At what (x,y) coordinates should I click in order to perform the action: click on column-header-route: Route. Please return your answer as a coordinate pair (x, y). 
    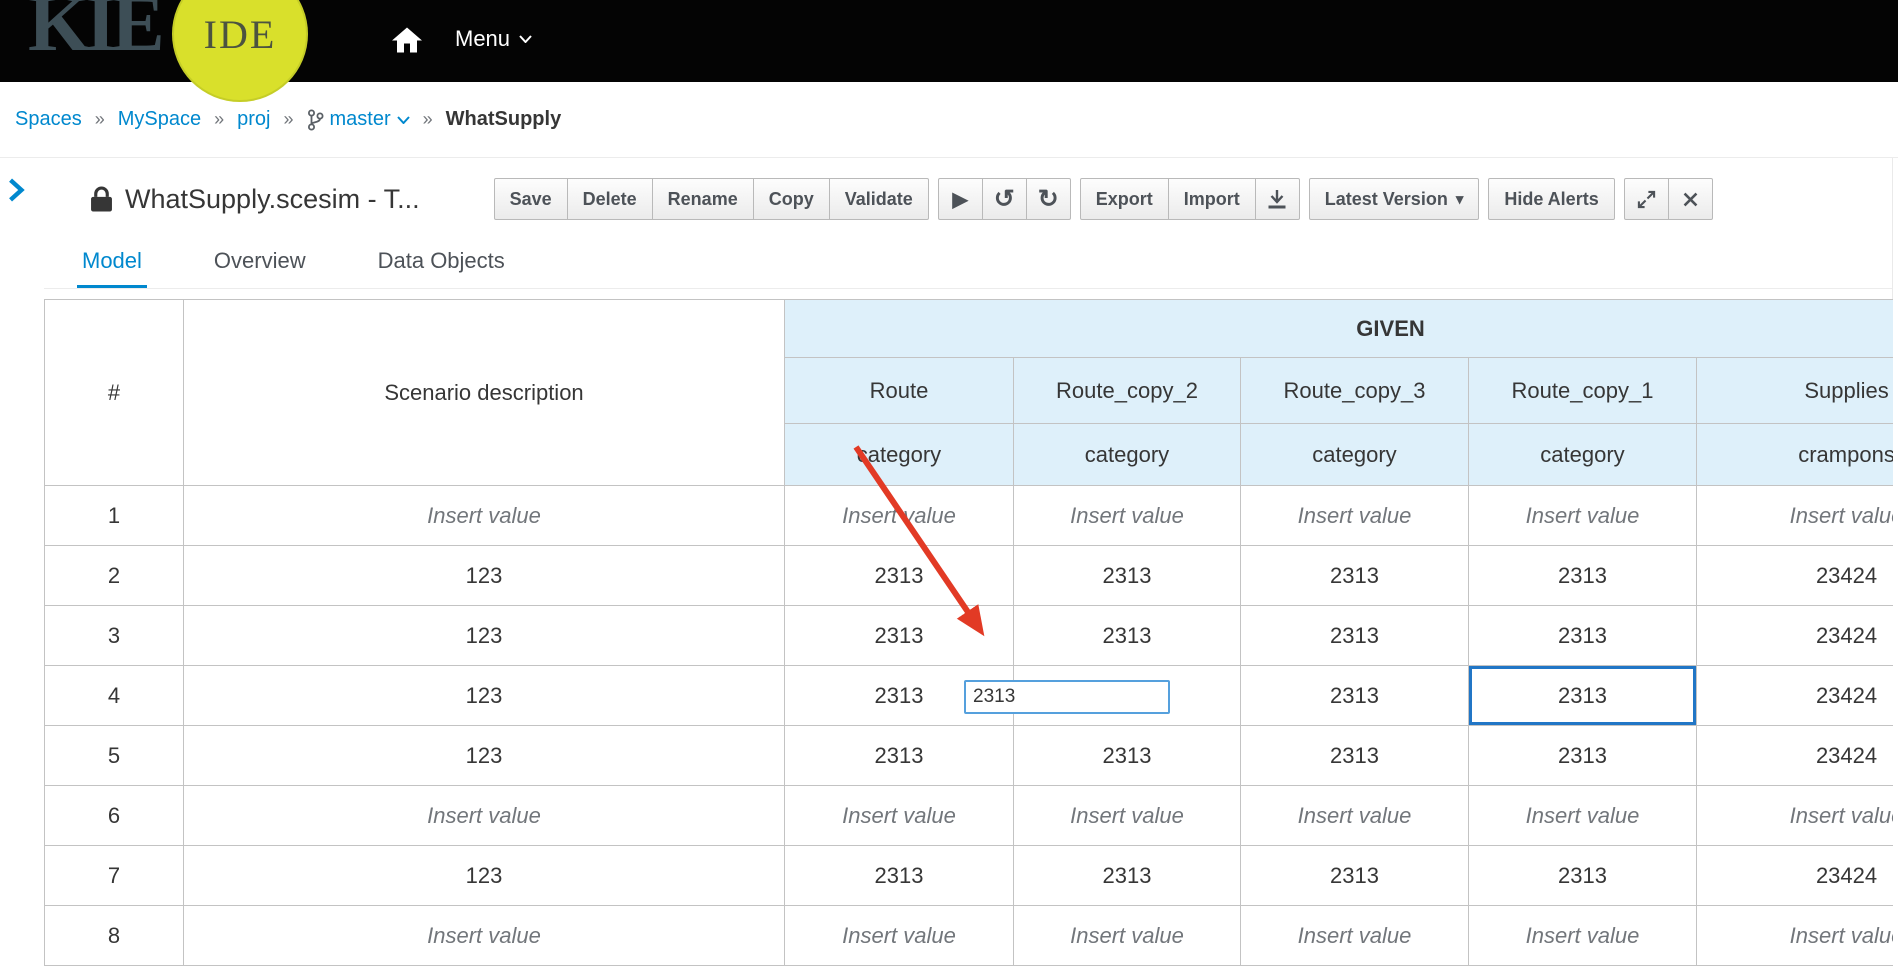
    Looking at the image, I should click on (899, 390).